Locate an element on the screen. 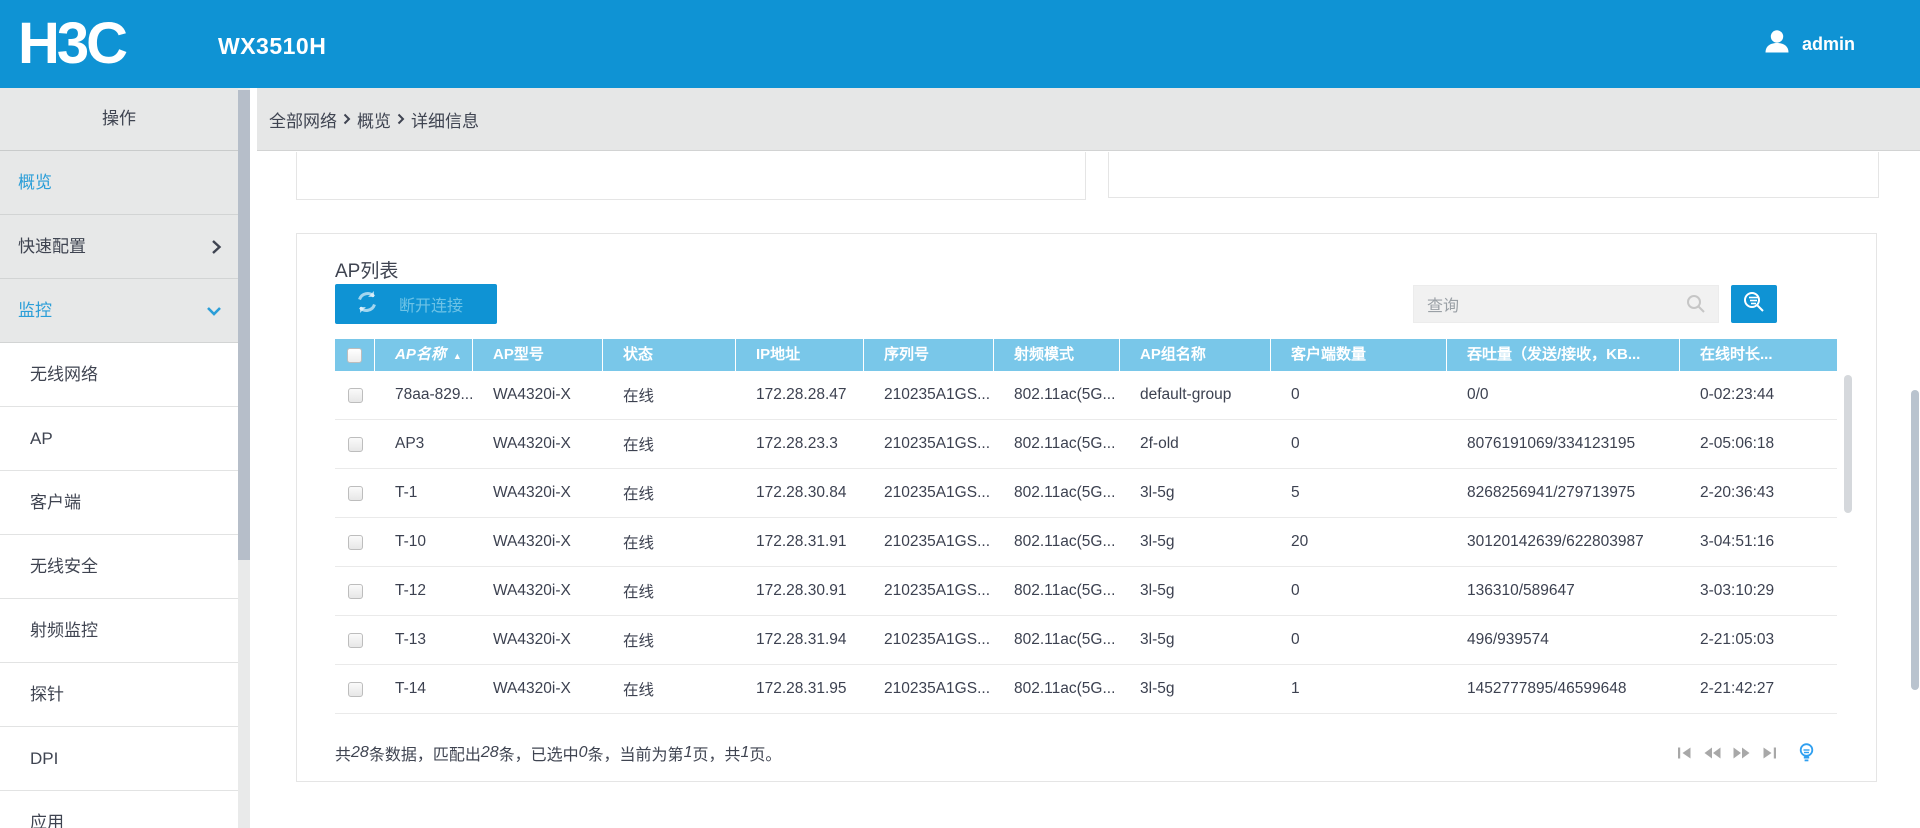 The image size is (1920, 828). cell-4-8: 136310/589647 is located at coordinates (1521, 590).